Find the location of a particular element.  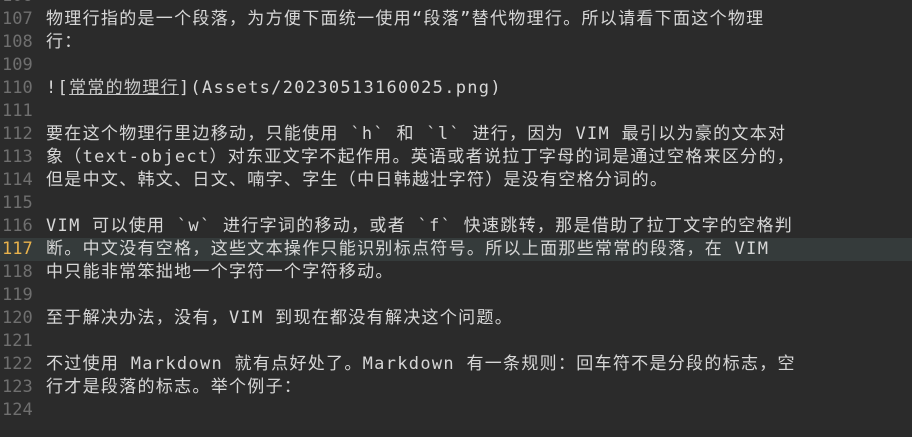

editor-line: 111 is located at coordinates (456, 111).